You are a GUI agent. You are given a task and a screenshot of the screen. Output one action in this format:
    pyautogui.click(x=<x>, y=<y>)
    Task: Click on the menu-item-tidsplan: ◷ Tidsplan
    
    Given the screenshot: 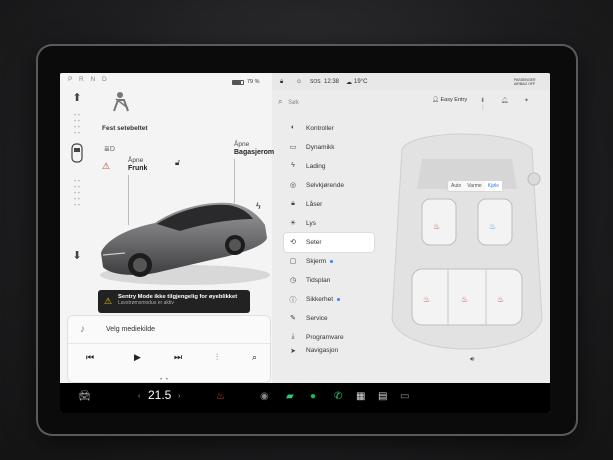 What is the action you would take?
    pyautogui.click(x=329, y=280)
    